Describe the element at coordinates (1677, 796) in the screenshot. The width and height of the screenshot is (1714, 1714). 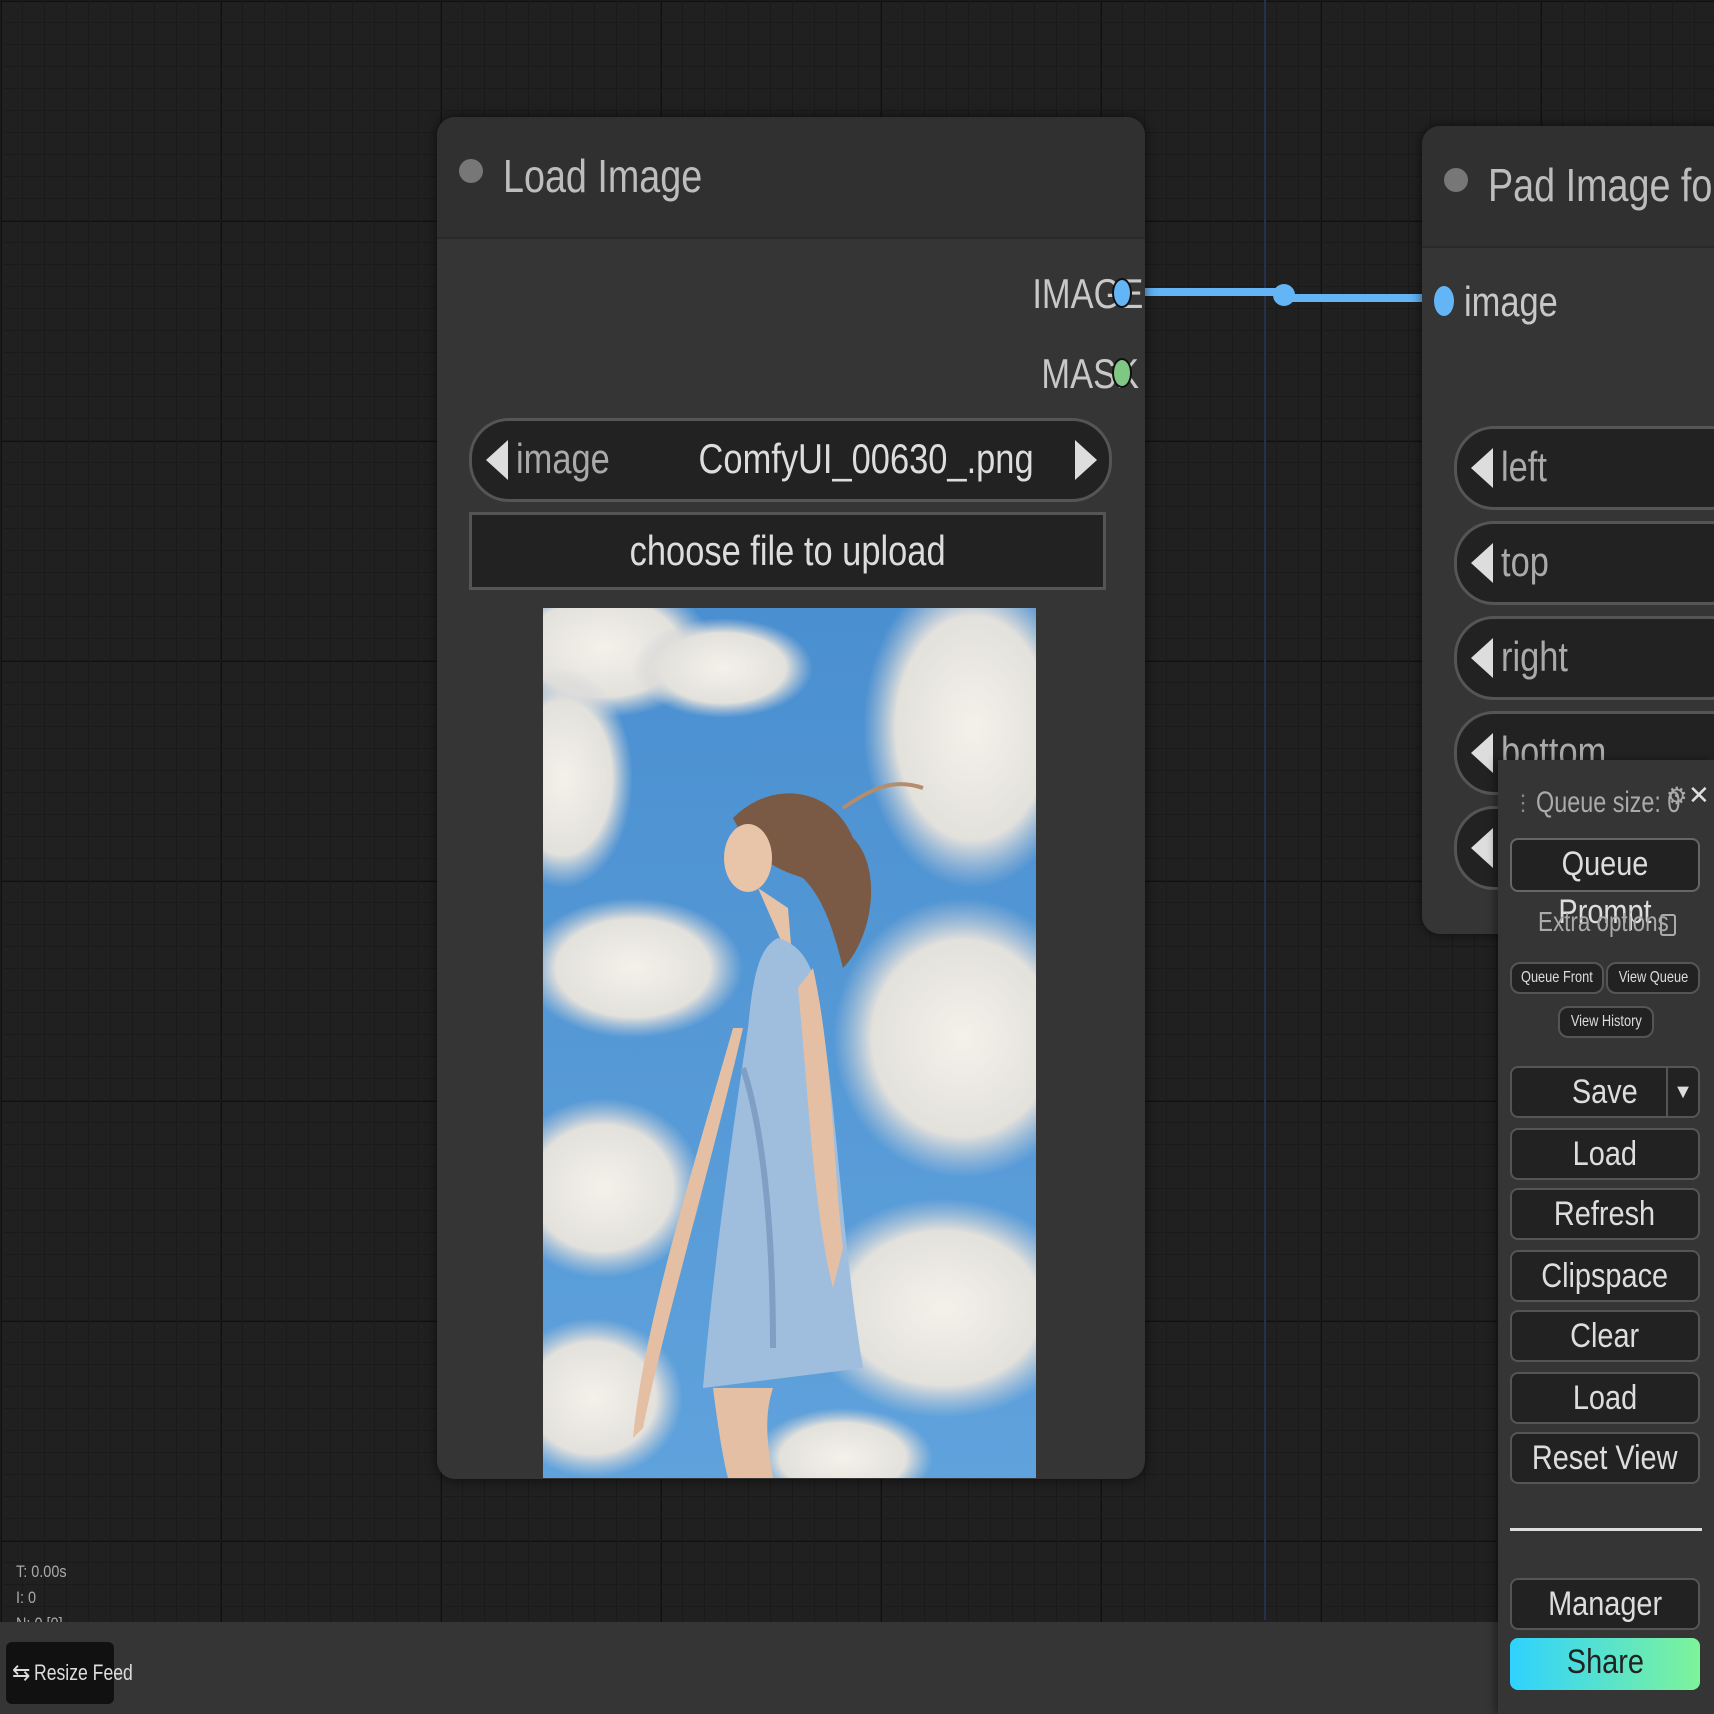
I see `settings-gear-icon: ⚙` at that location.